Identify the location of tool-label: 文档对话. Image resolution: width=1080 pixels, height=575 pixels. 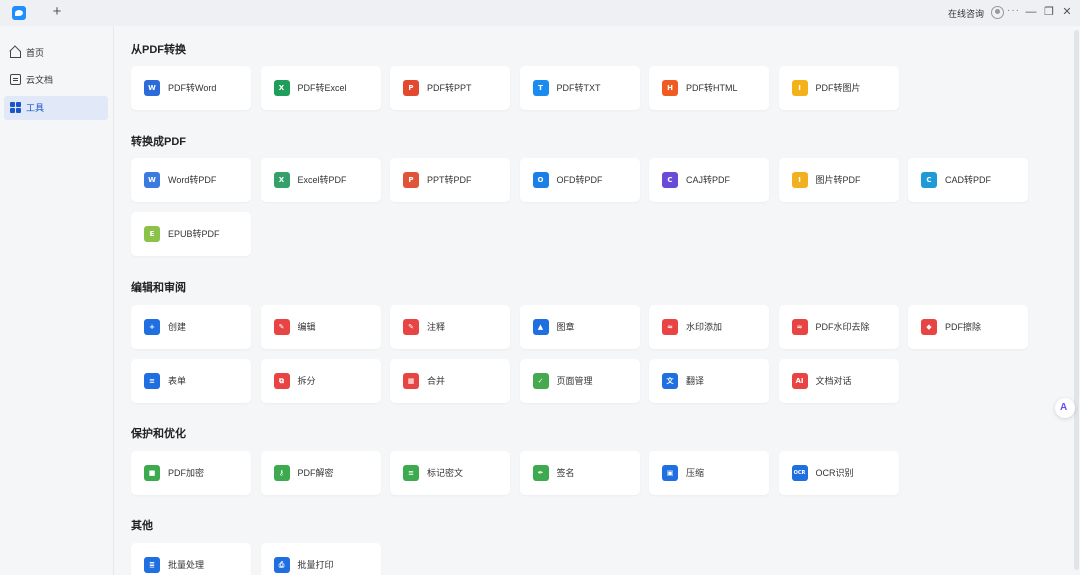
(833, 381).